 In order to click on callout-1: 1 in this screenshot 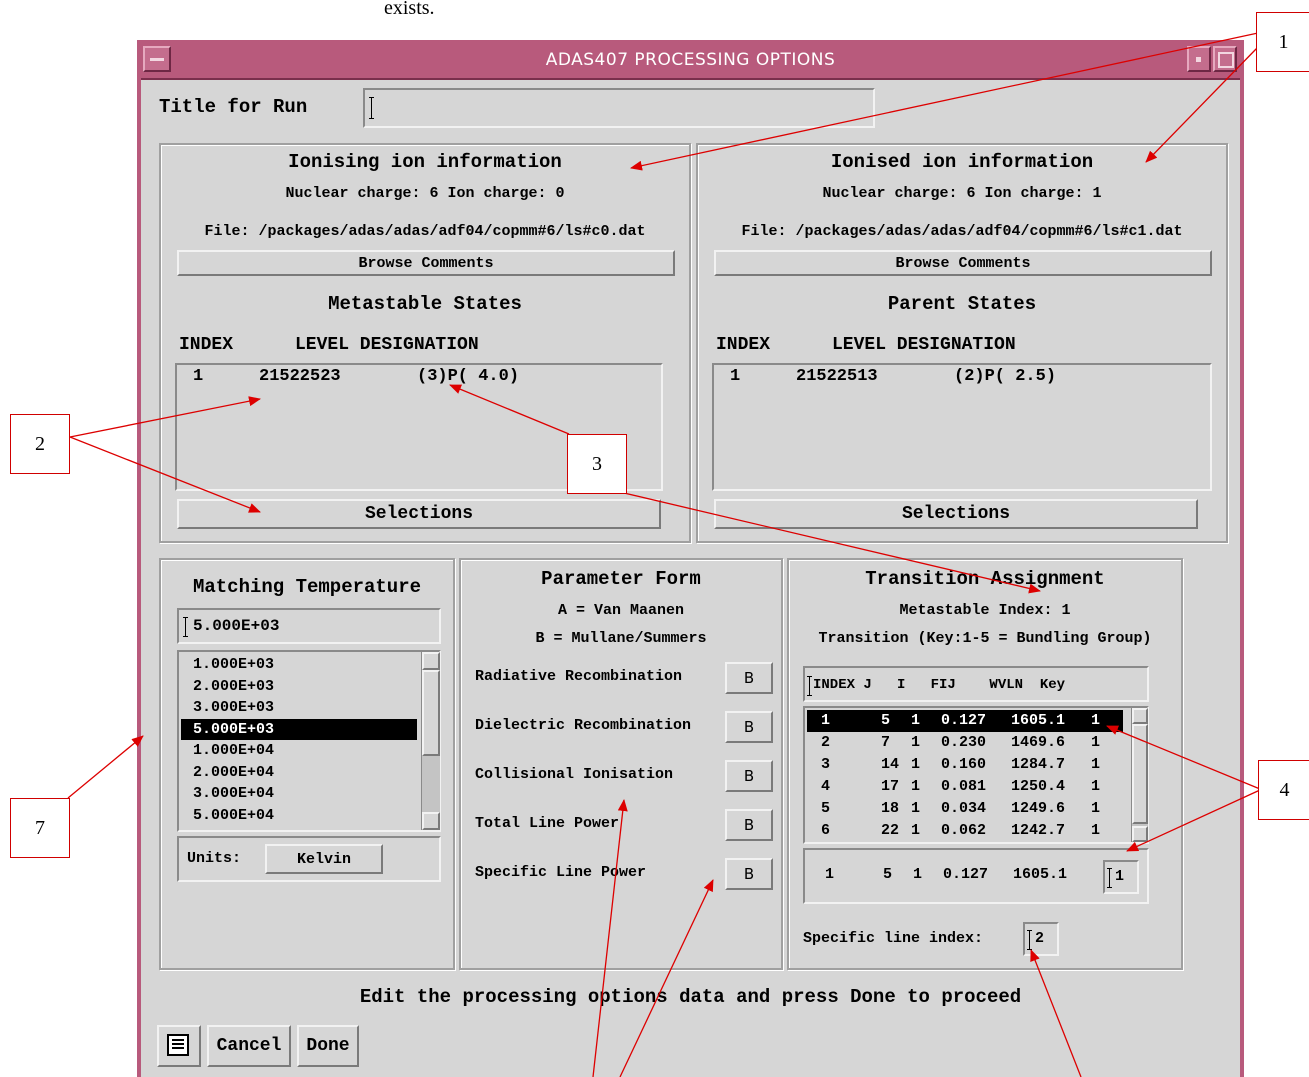, I will do `click(1282, 42)`.